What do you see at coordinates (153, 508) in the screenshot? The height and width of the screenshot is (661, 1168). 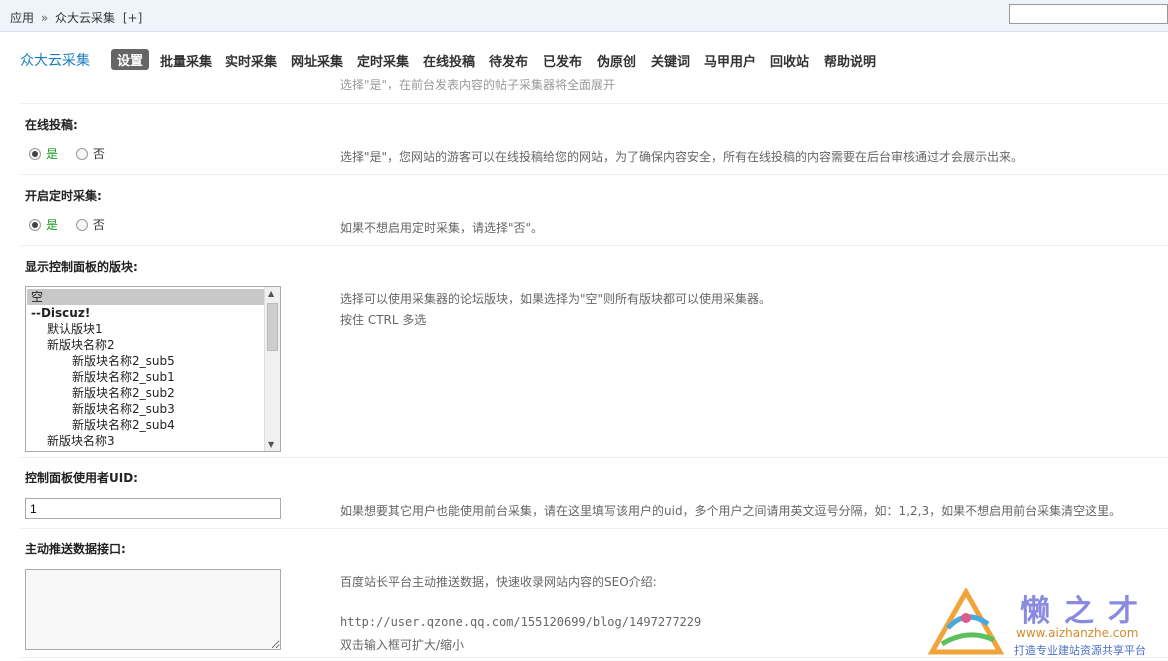 I see `uid-input` at bounding box center [153, 508].